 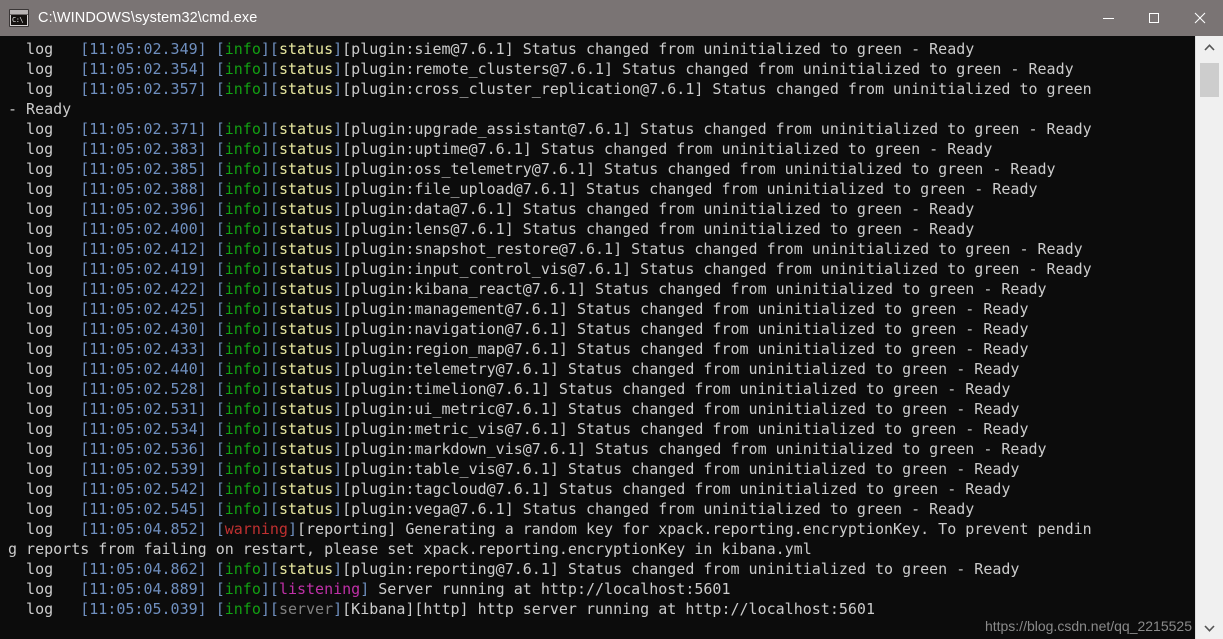 I want to click on close-button, so click(x=1200, y=18).